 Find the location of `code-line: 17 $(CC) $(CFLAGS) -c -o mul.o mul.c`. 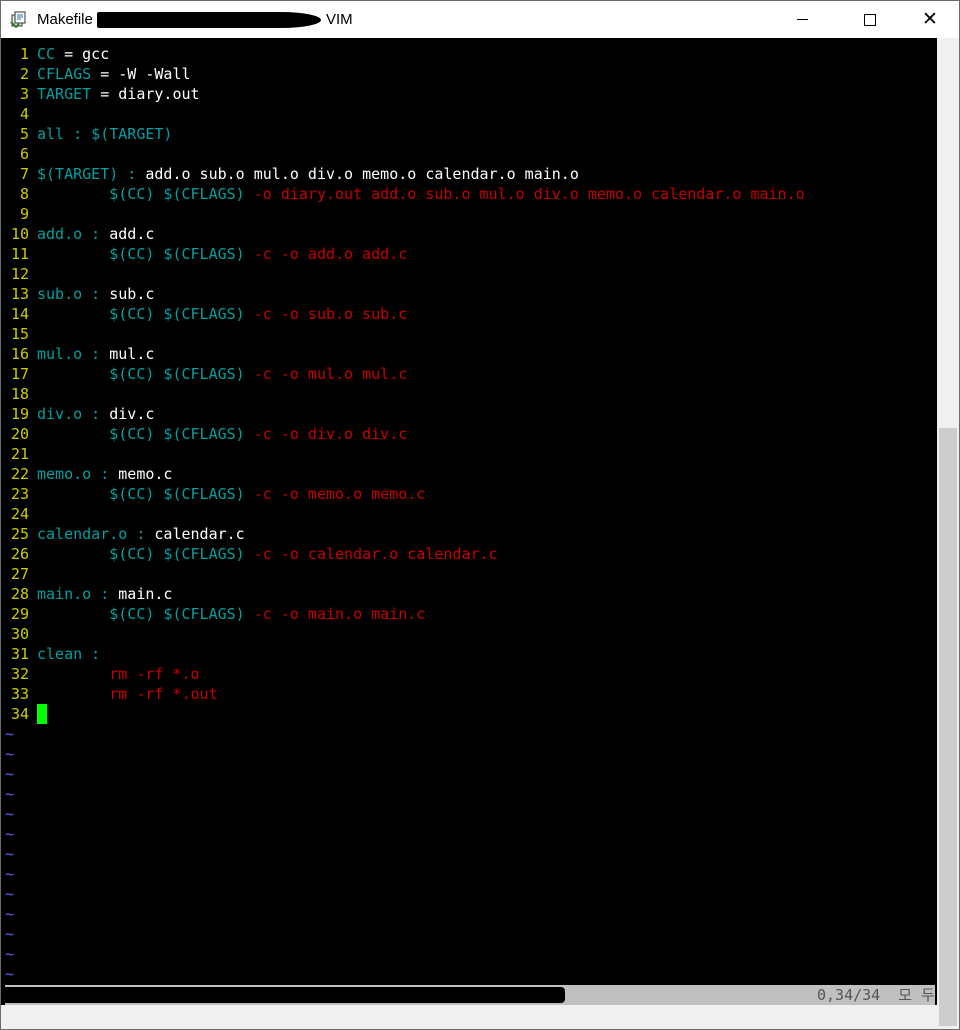

code-line: 17 $(CC) $(CFLAGS) -c -o mul.o mul.c is located at coordinates (204, 374).